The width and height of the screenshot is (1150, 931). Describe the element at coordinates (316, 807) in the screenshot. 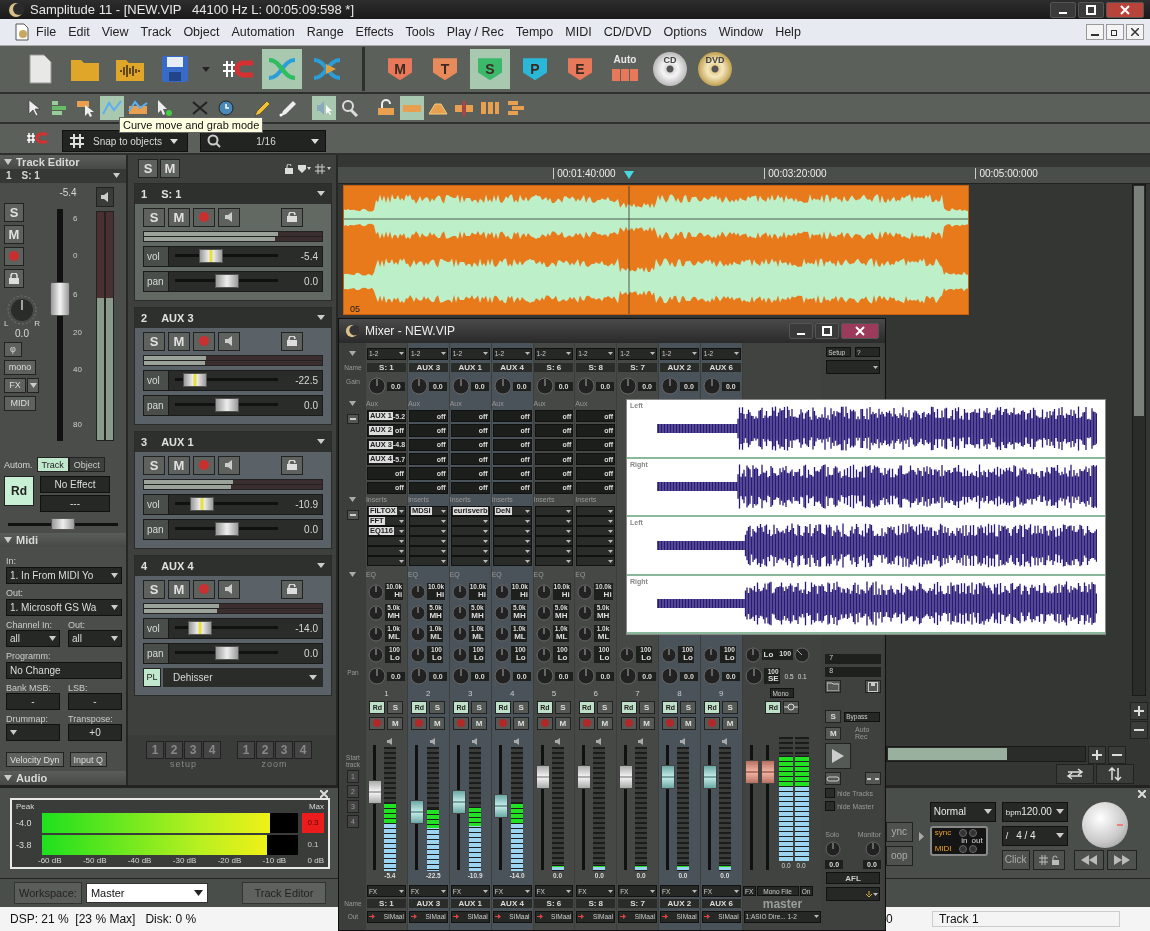

I see `max-label: Max` at that location.